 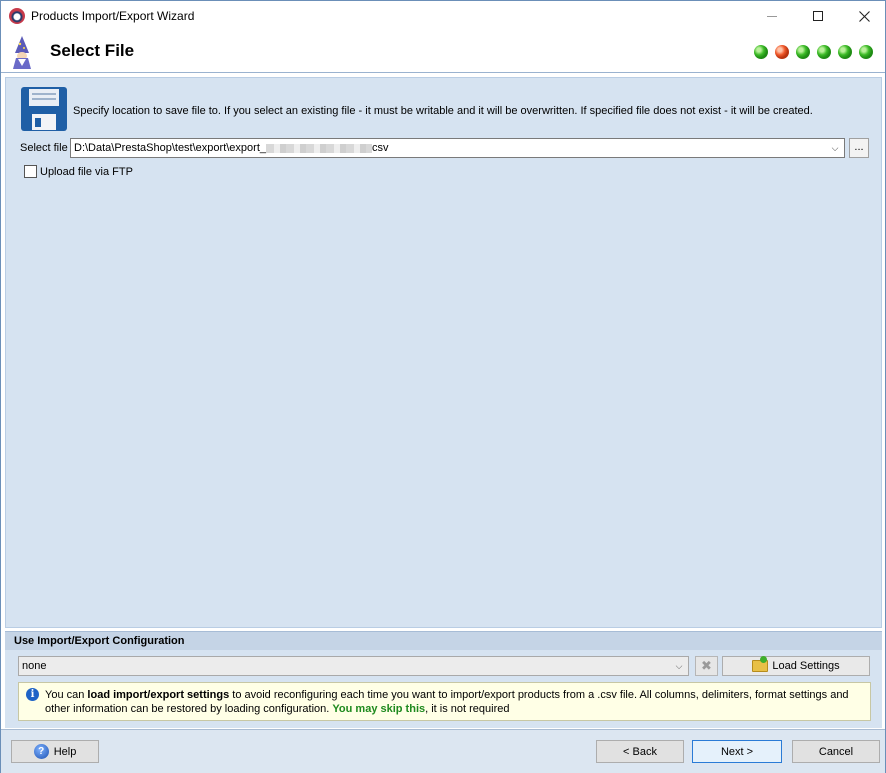 What do you see at coordinates (34, 666) in the screenshot?
I see `config-selected-value: none` at bounding box center [34, 666].